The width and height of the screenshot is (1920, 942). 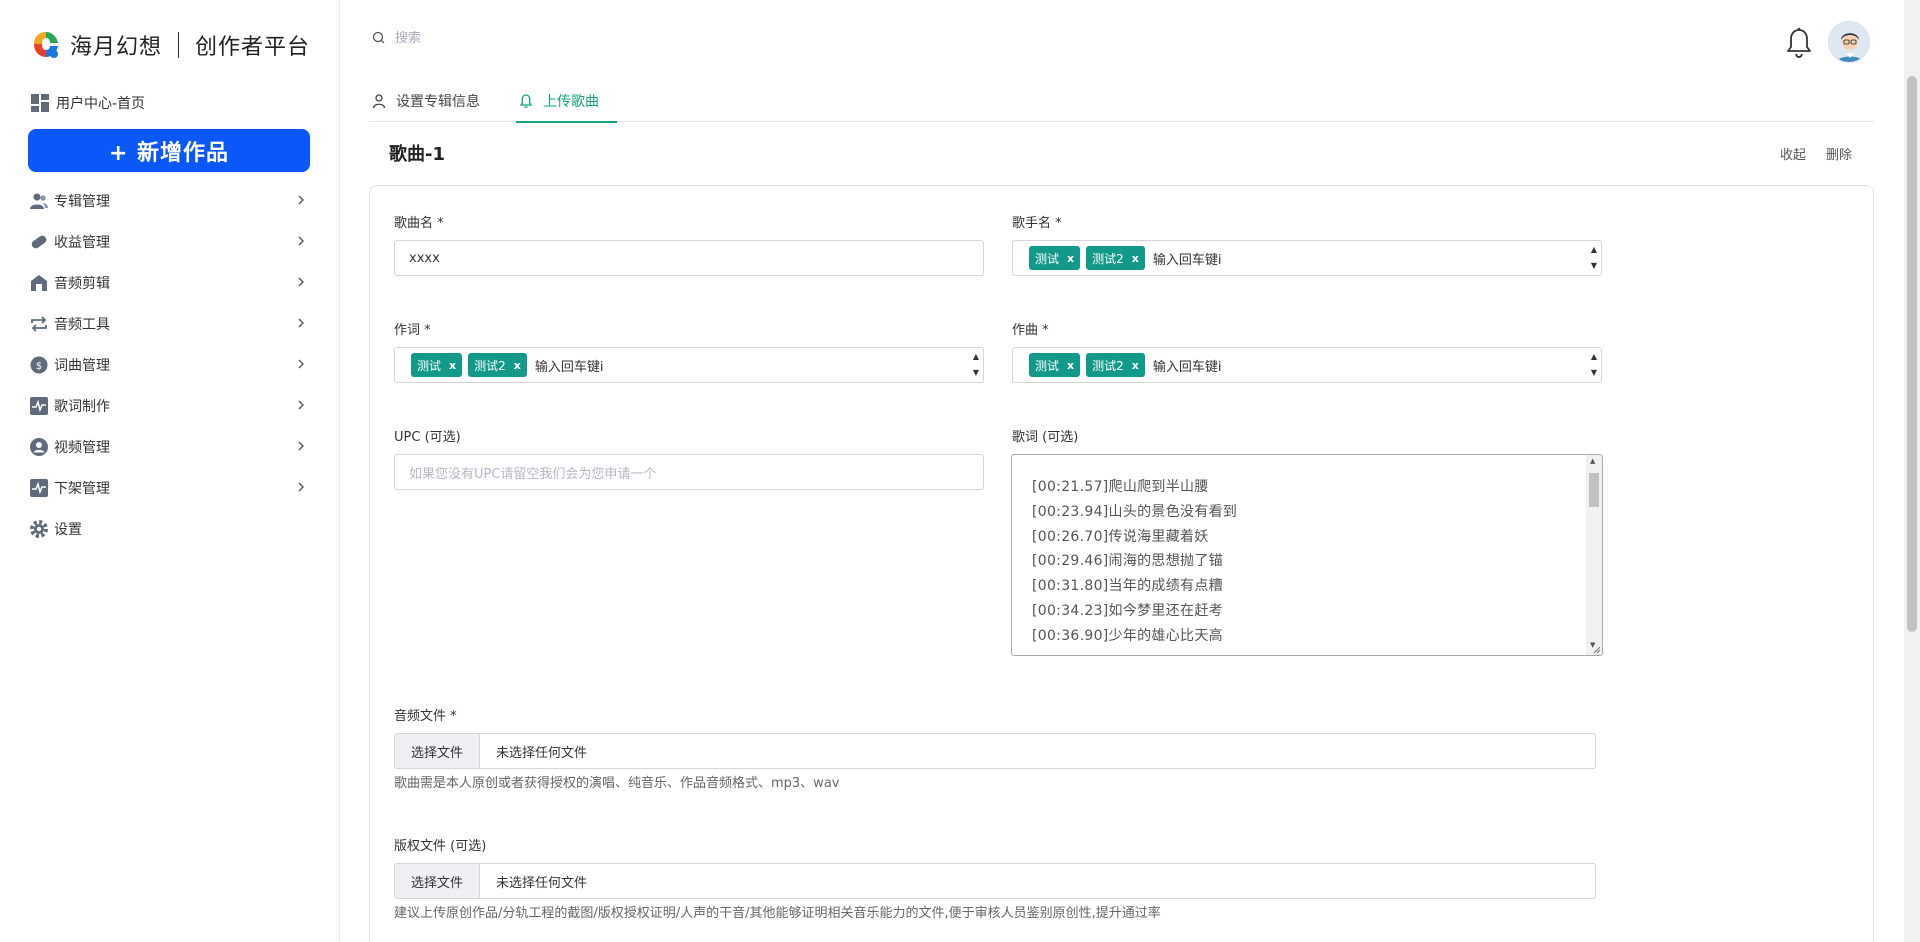 I want to click on collapse-button: 收起, so click(x=1793, y=153).